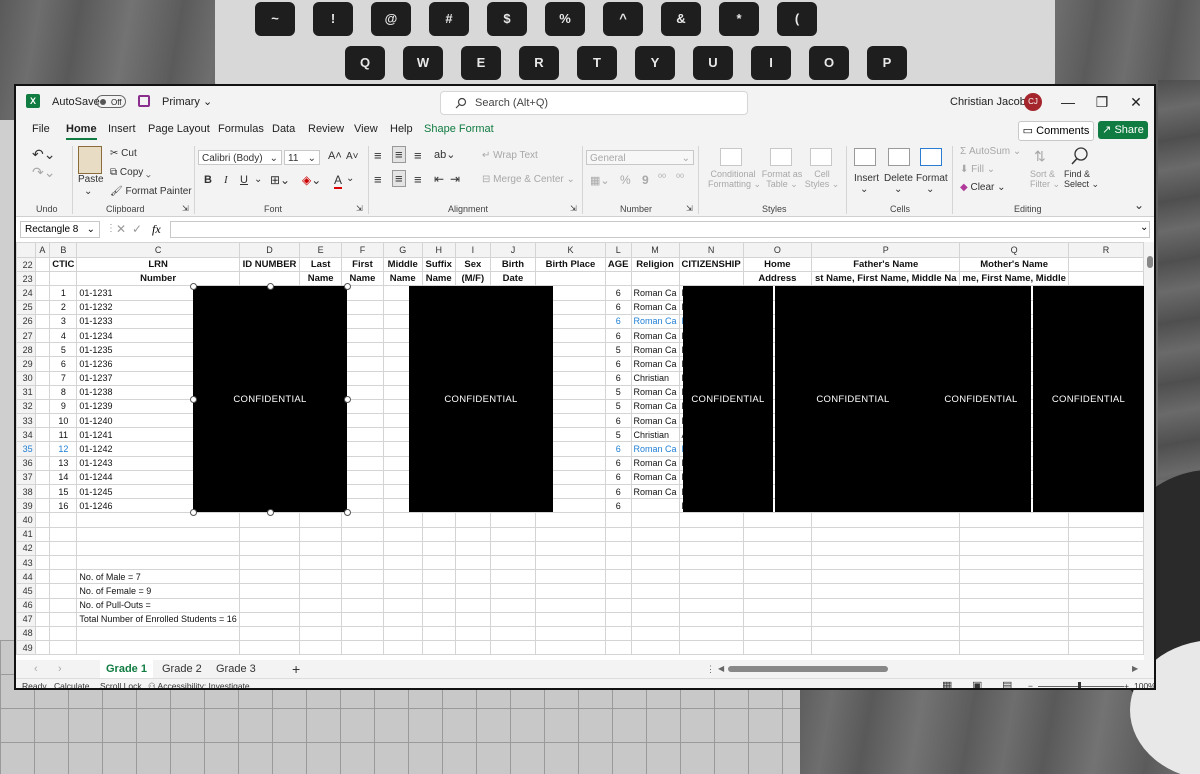  What do you see at coordinates (321, 279) in the screenshot?
I see `header-cell: Name` at bounding box center [321, 279].